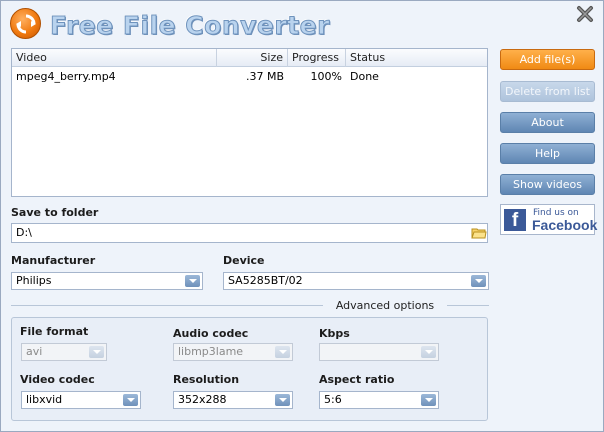 The height and width of the screenshot is (432, 604). Describe the element at coordinates (66, 76) in the screenshot. I see `video-name: mpeg4_berry.mp4` at that location.